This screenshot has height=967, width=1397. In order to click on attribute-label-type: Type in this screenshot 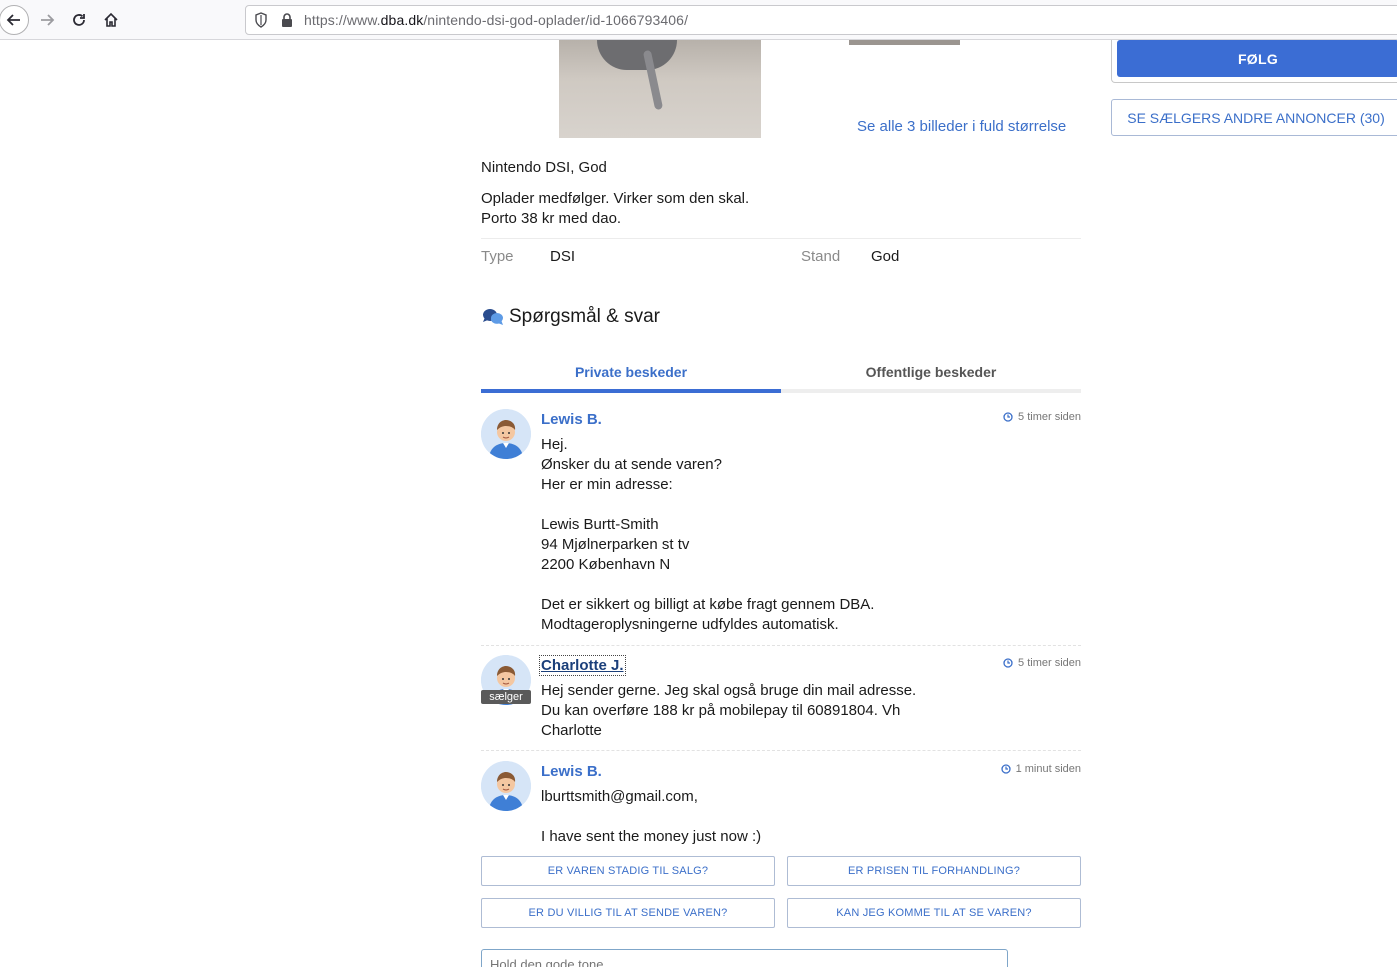, I will do `click(497, 256)`.